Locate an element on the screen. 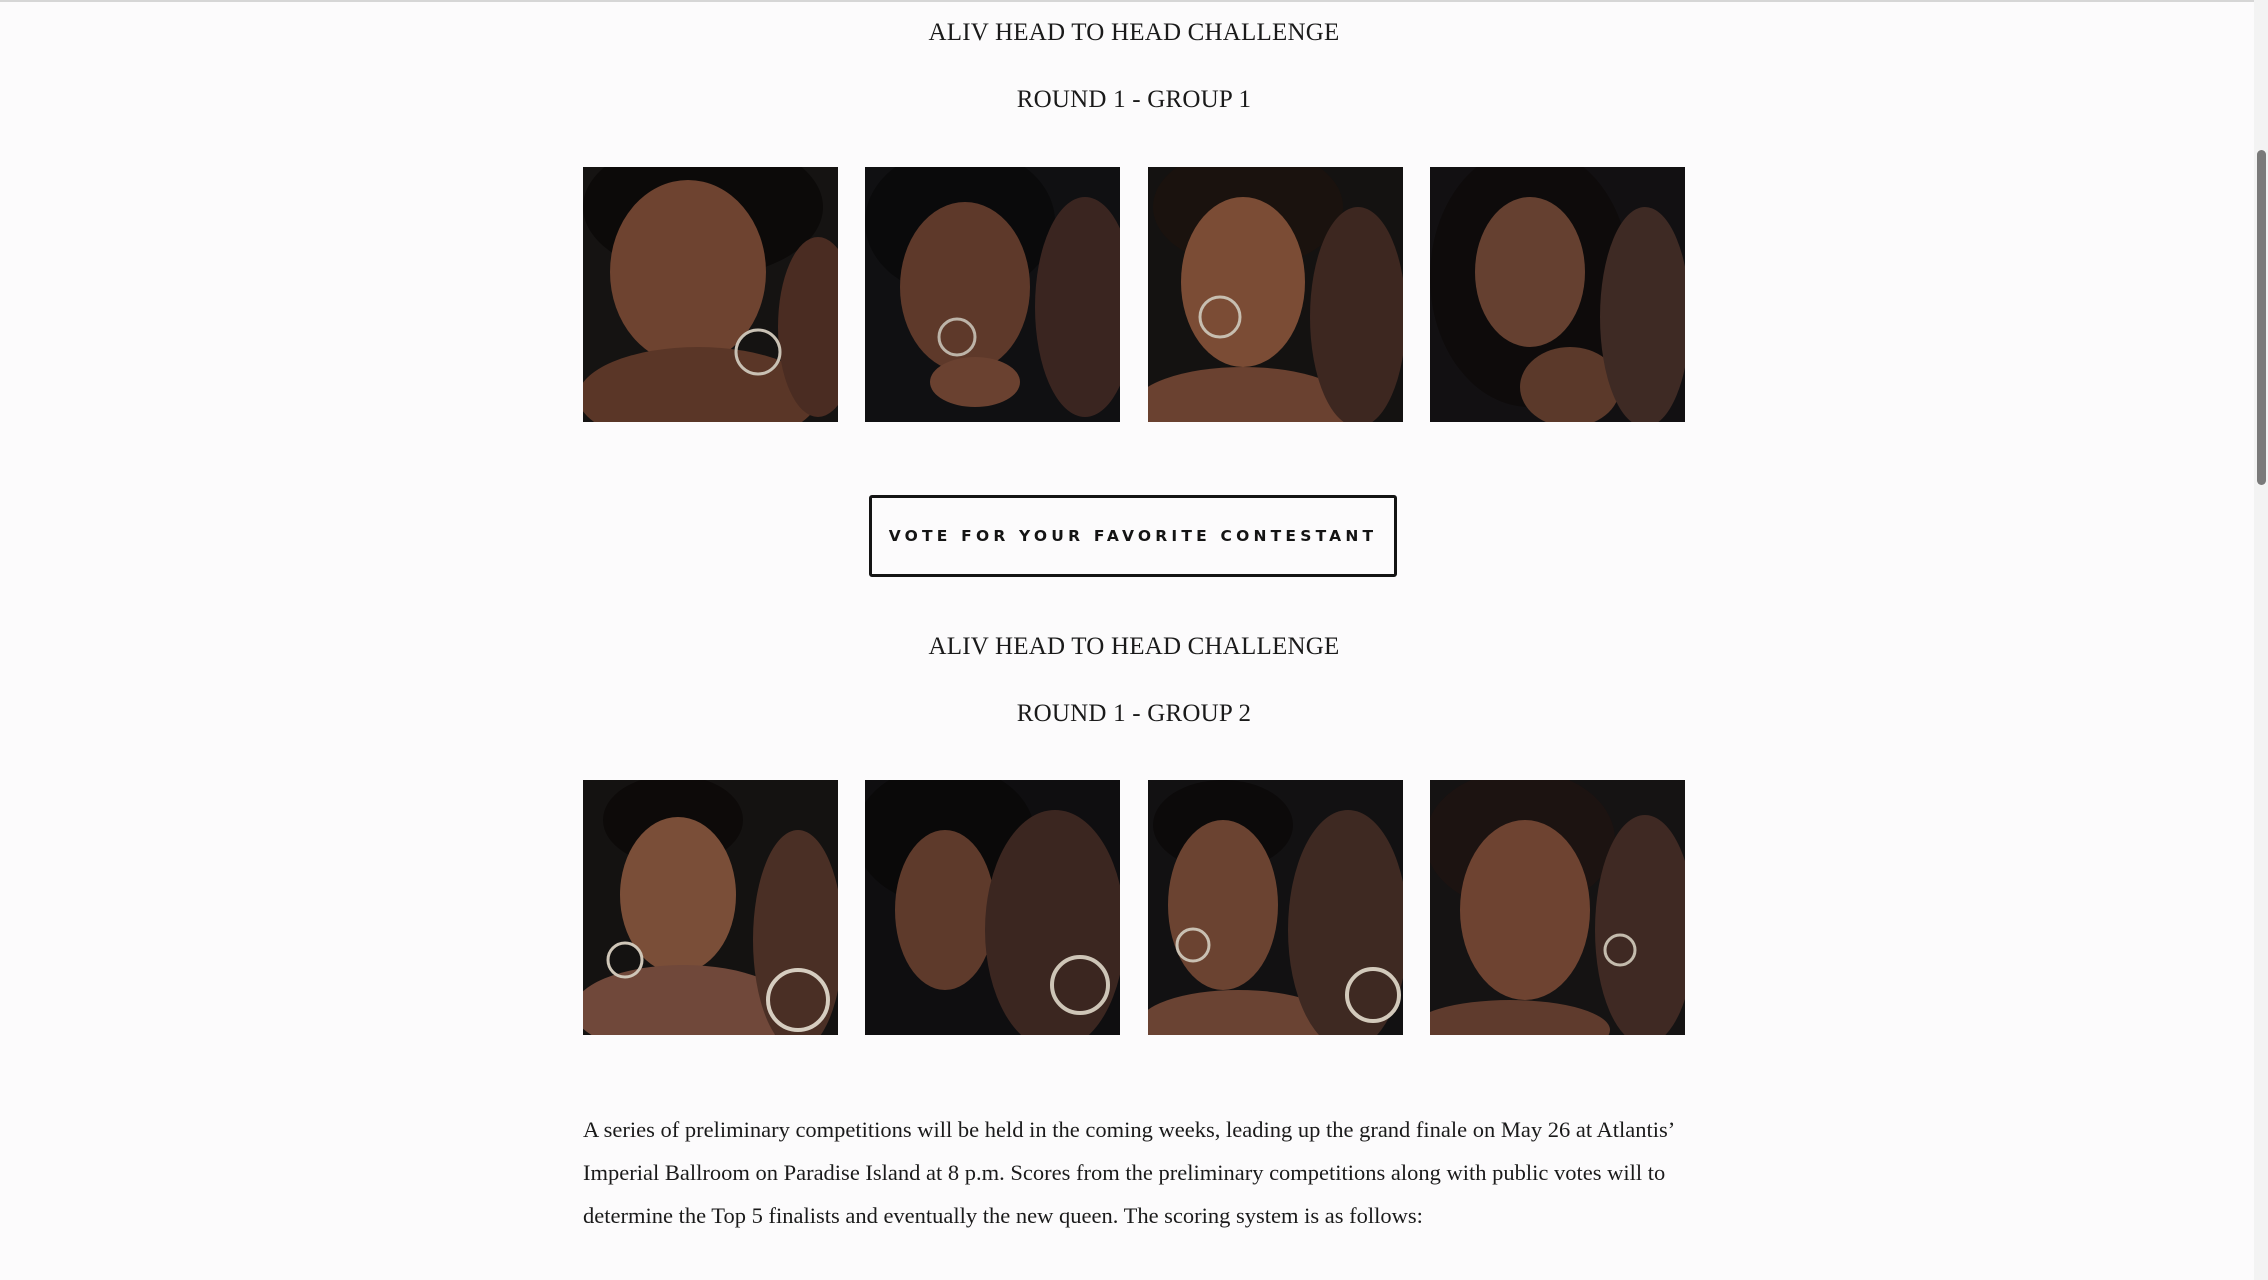  vote-button: VOTE FOR YOUR FAVORITE CONTESTANT is located at coordinates (1133, 536).